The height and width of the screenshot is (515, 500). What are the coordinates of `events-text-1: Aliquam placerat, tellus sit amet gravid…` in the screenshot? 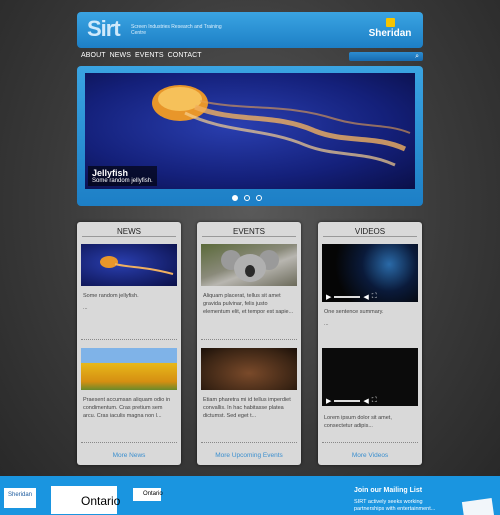 It's located at (248, 304).